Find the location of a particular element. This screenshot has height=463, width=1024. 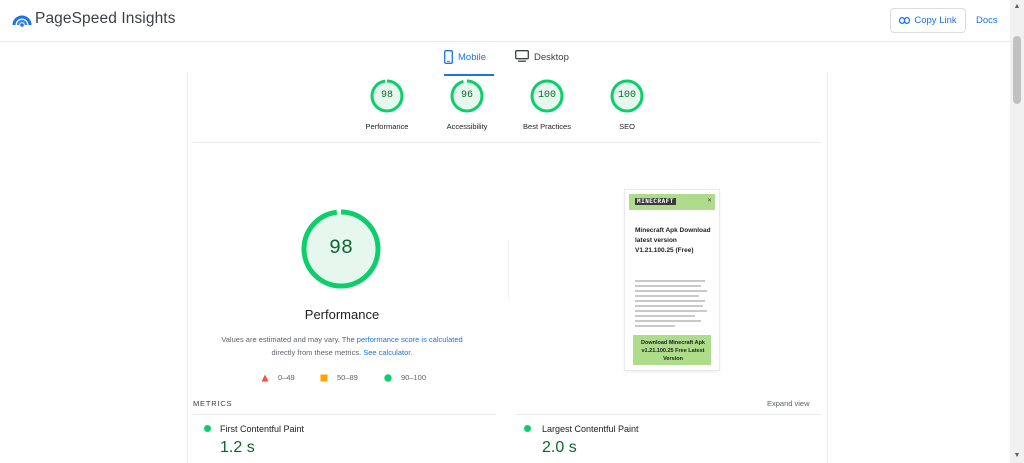

metrics-divider-left is located at coordinates (344, 414).